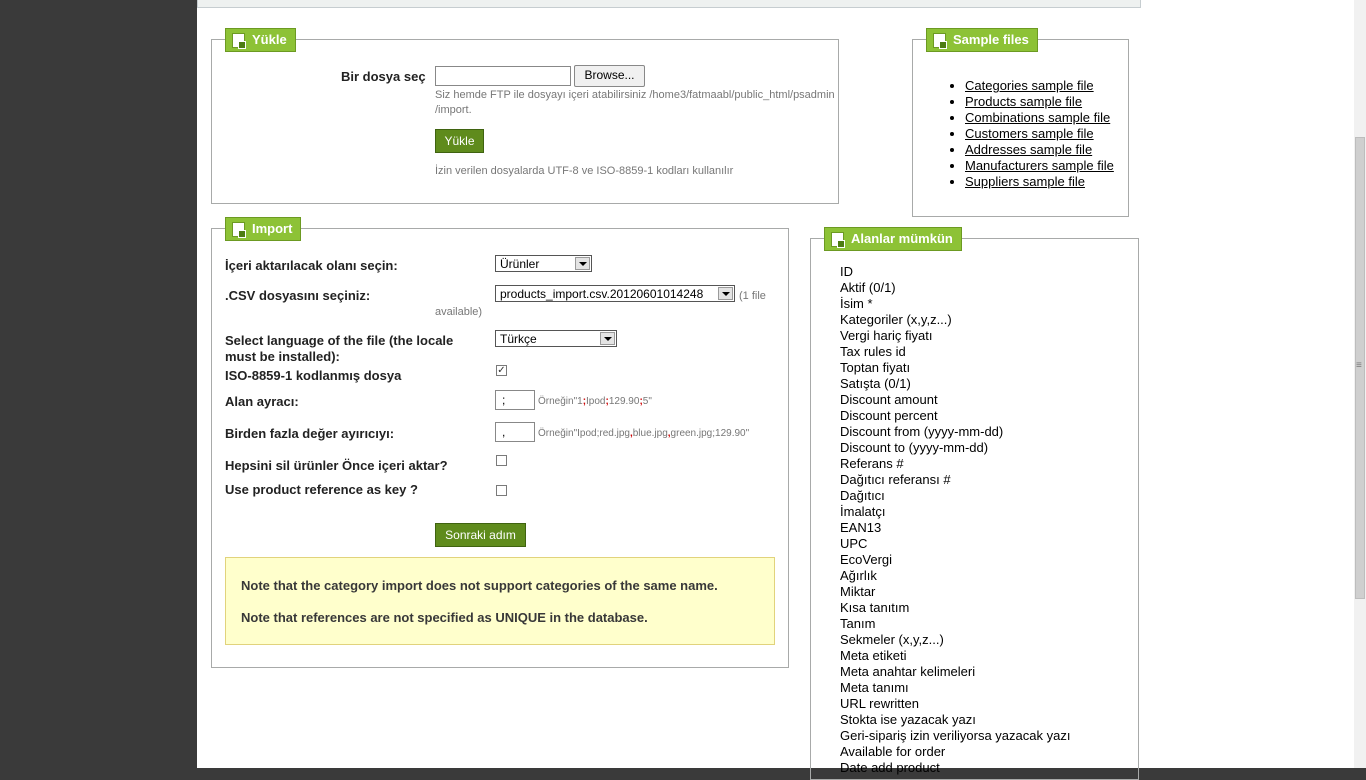  Describe the element at coordinates (263, 229) in the screenshot. I see `import-legend: Import` at that location.